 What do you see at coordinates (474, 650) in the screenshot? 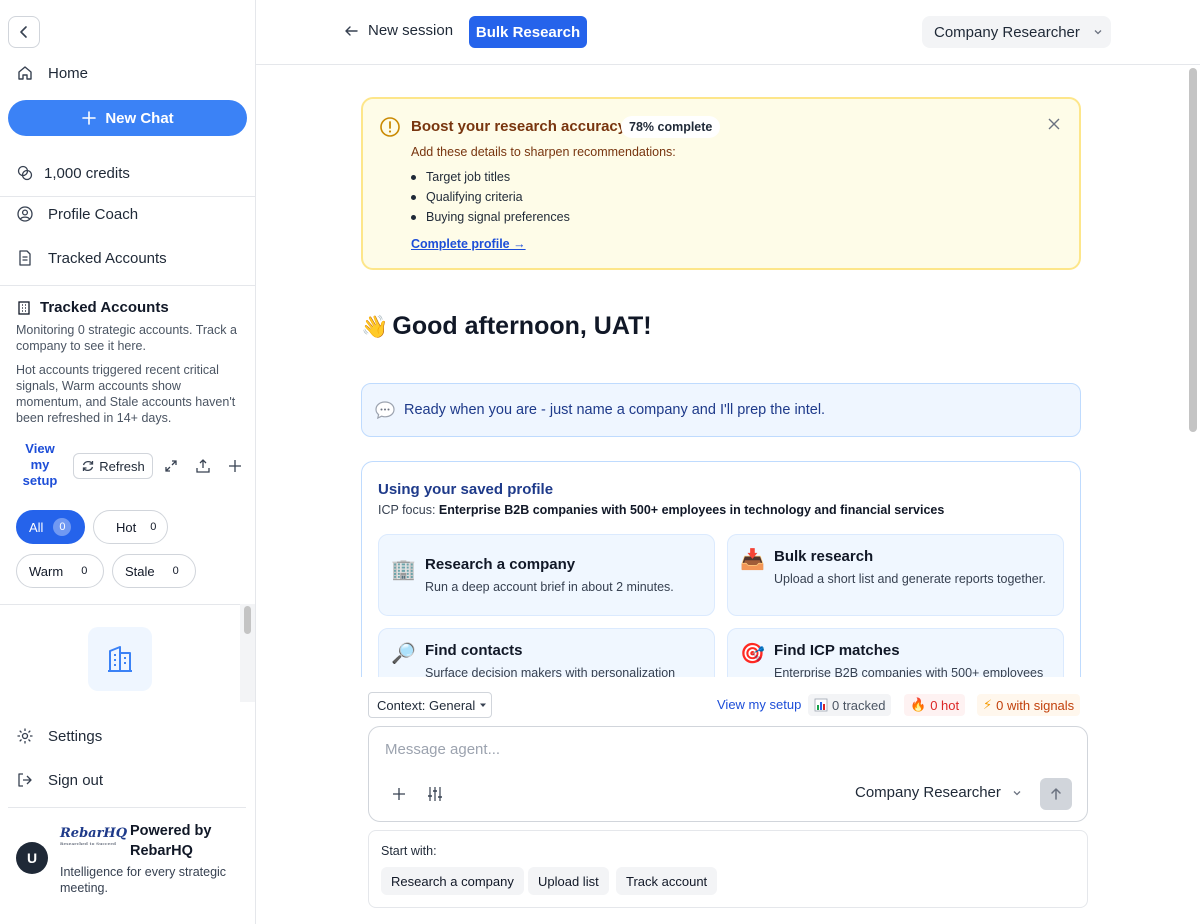
I see `action-title: Find contacts` at bounding box center [474, 650].